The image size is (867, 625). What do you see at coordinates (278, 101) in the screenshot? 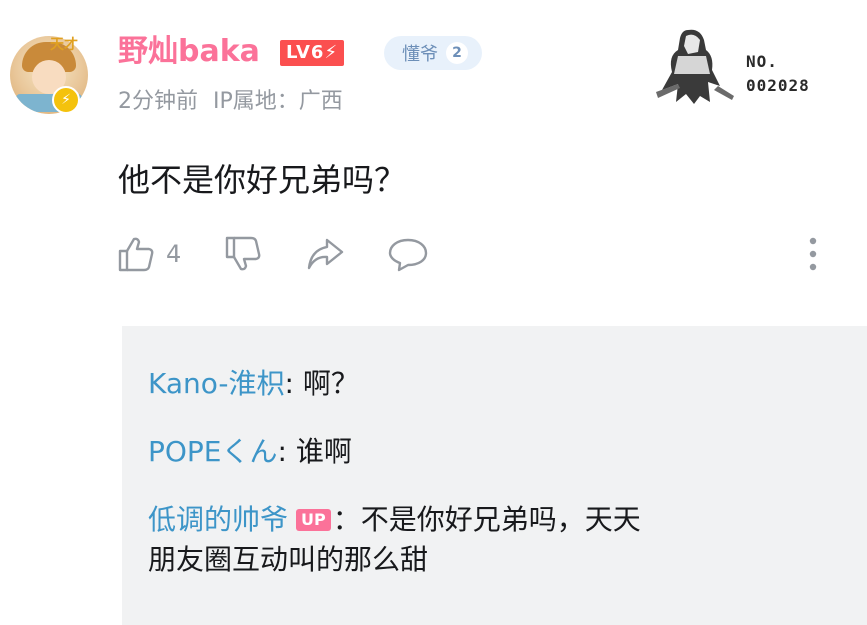
I see `ip-location: IP属地：广西` at bounding box center [278, 101].